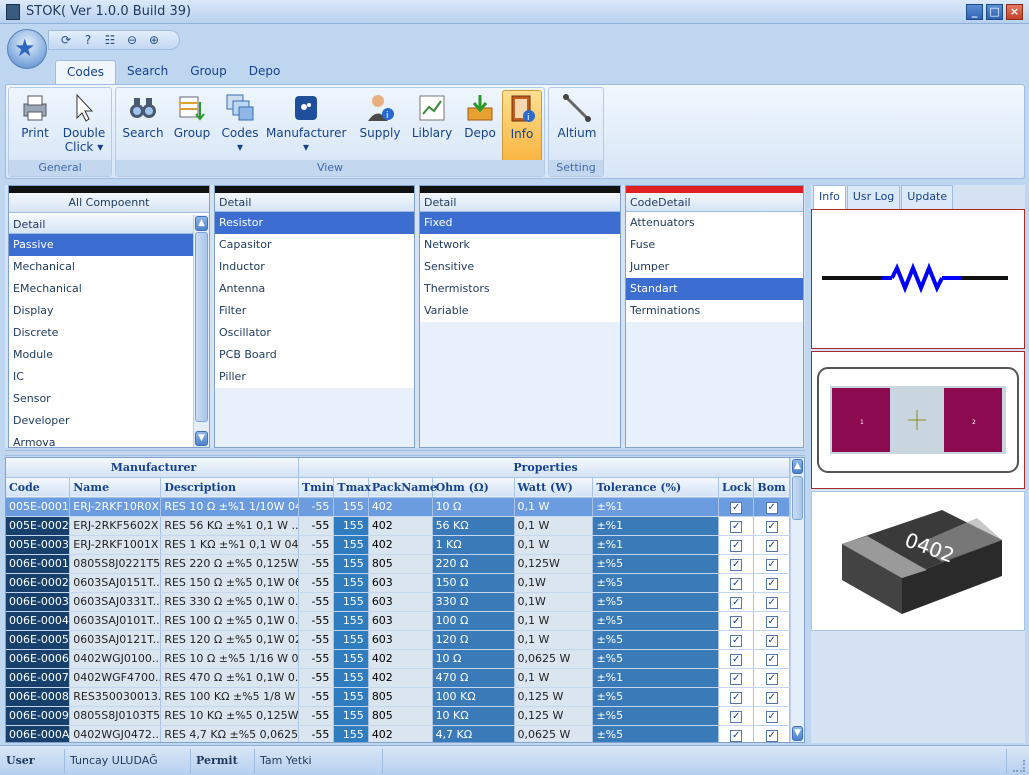 Image resolution: width=1029 pixels, height=775 pixels. I want to click on group-button: Group, so click(192, 125).